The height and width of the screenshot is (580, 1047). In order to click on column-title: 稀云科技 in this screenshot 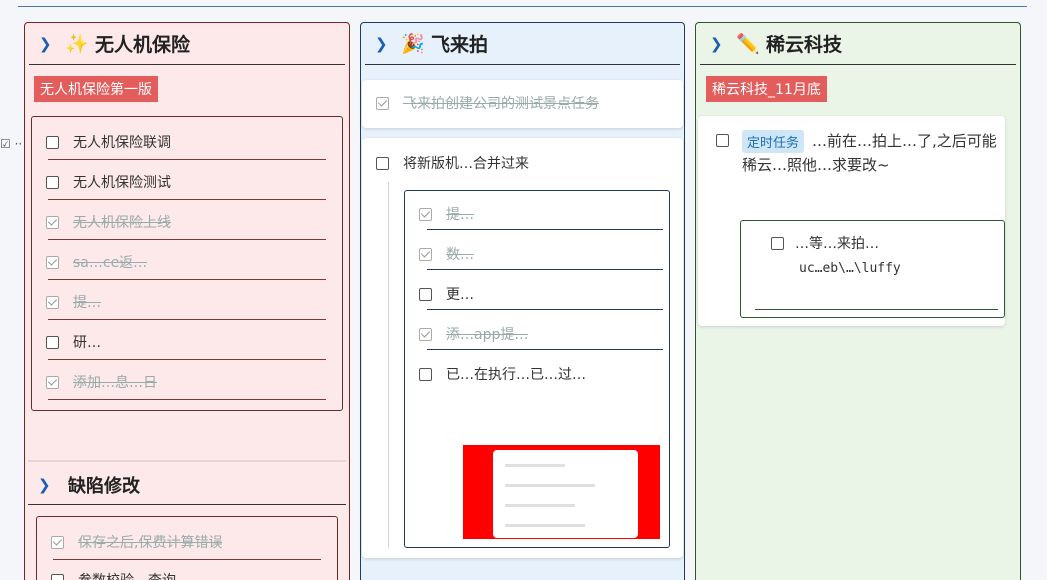, I will do `click(804, 45)`.